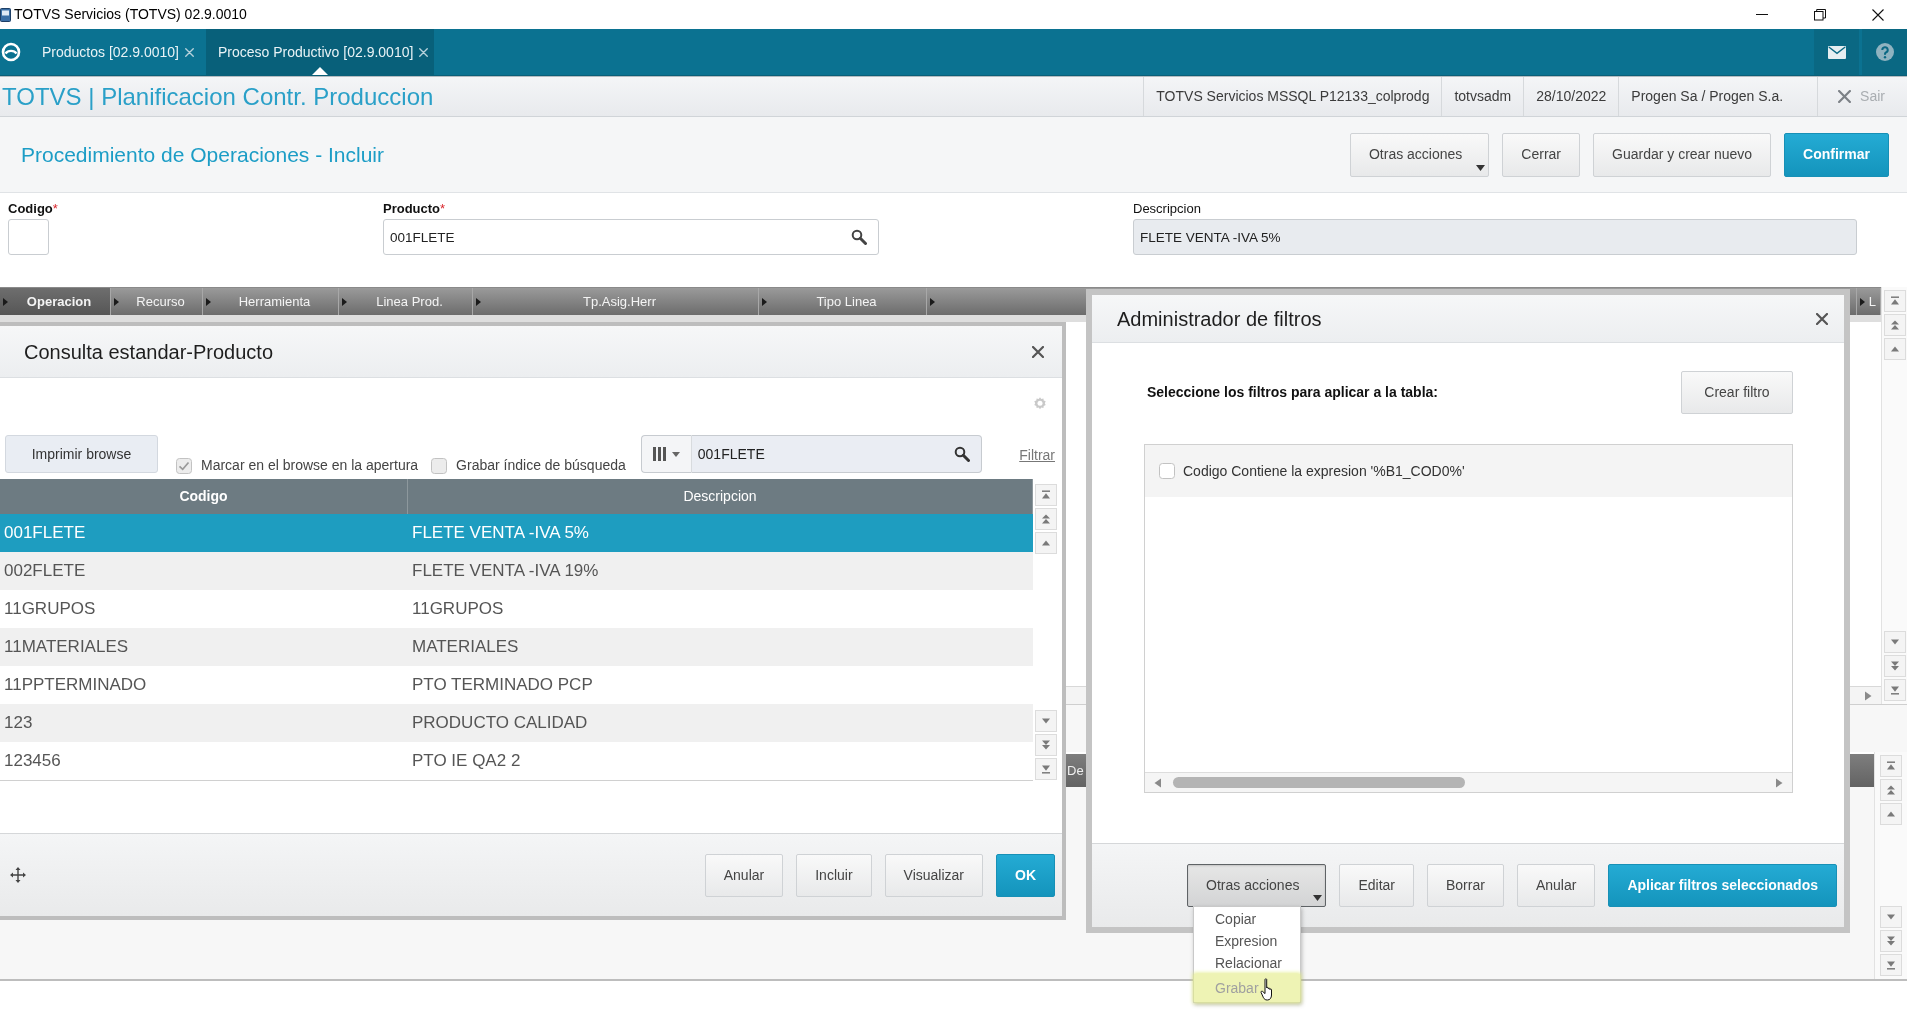 The height and width of the screenshot is (1016, 1907). I want to click on action-button: Visualizar, so click(933, 875).